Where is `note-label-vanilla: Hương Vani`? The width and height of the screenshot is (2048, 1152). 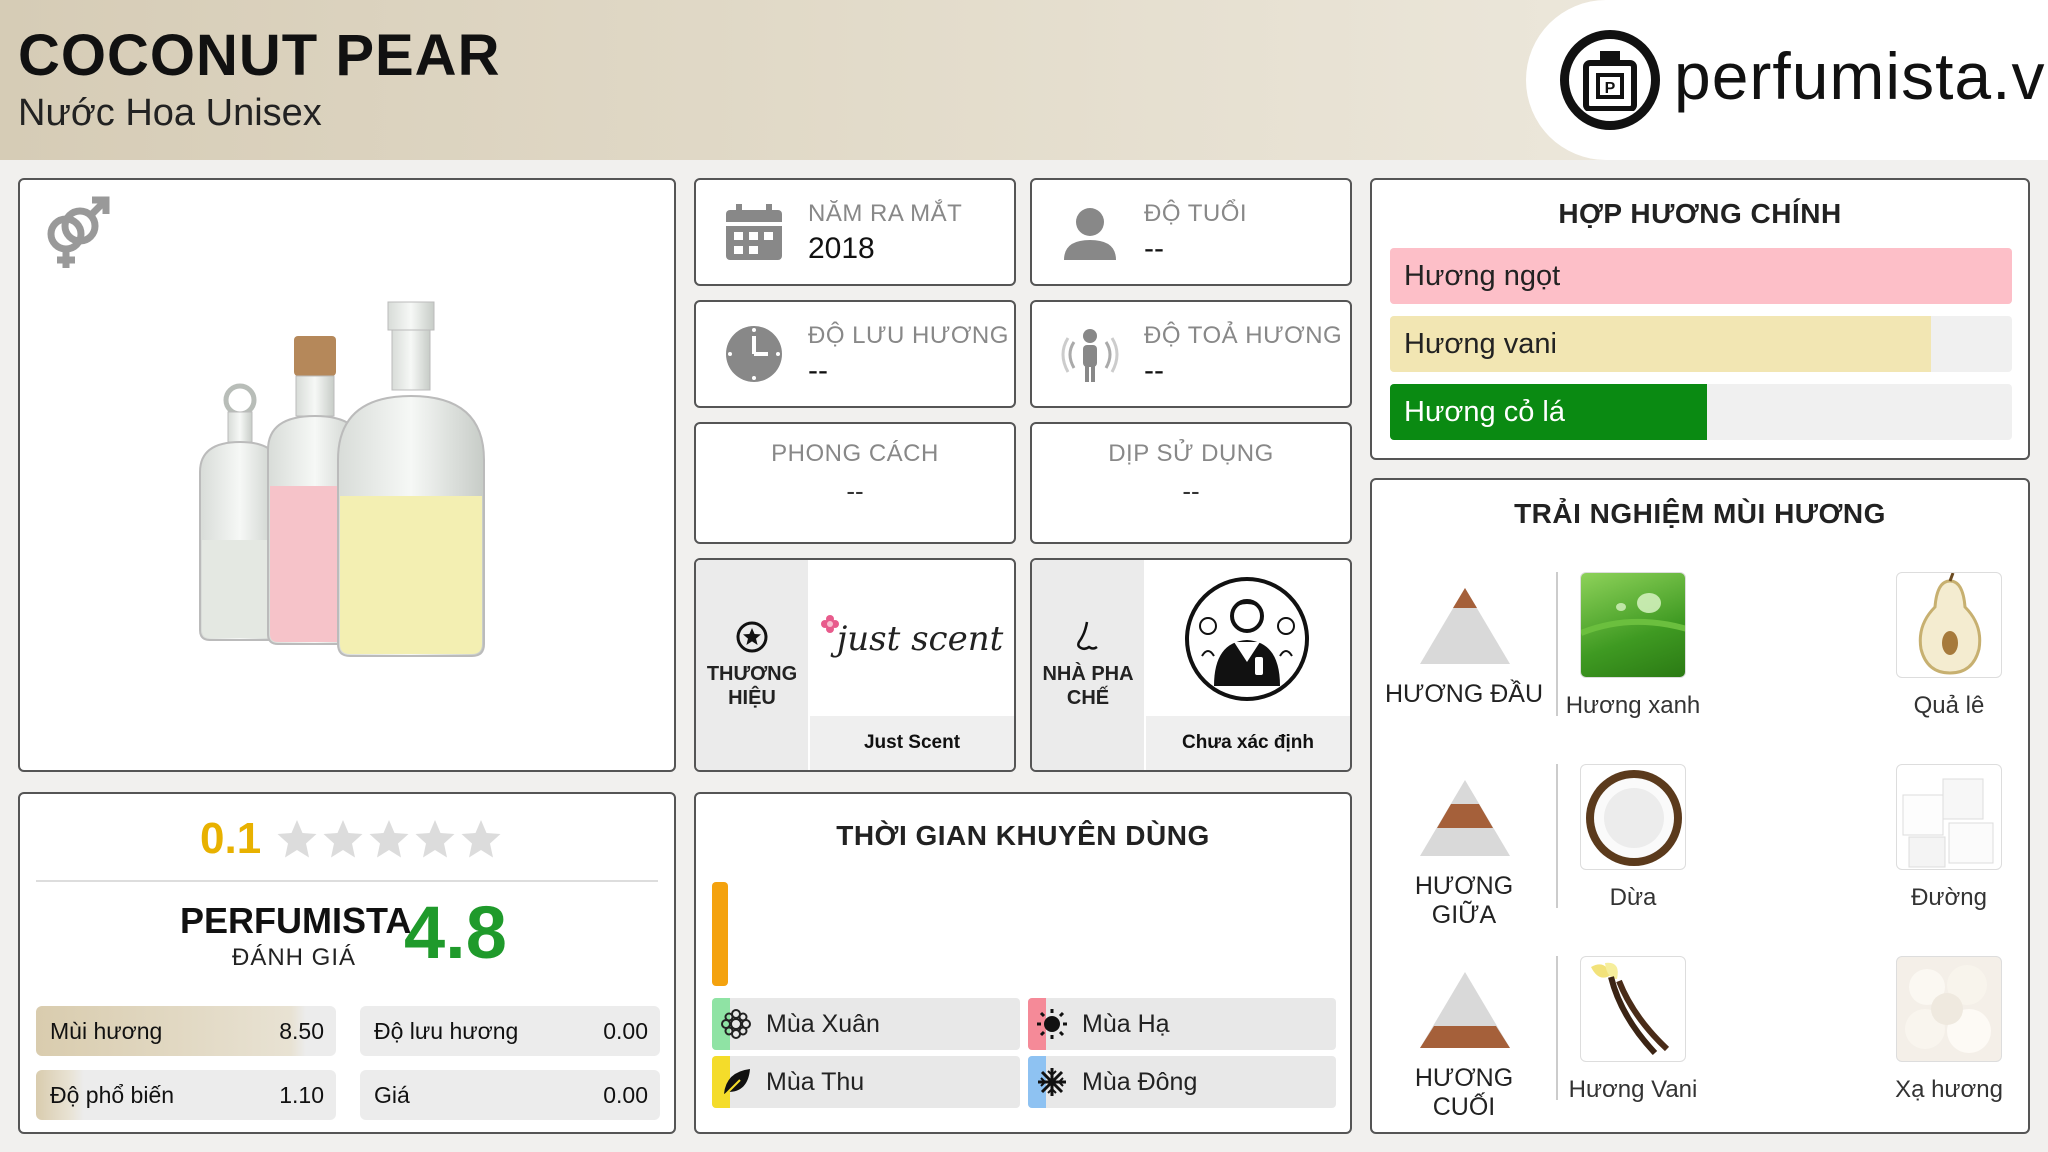 note-label-vanilla: Hương Vani is located at coordinates (1633, 1089).